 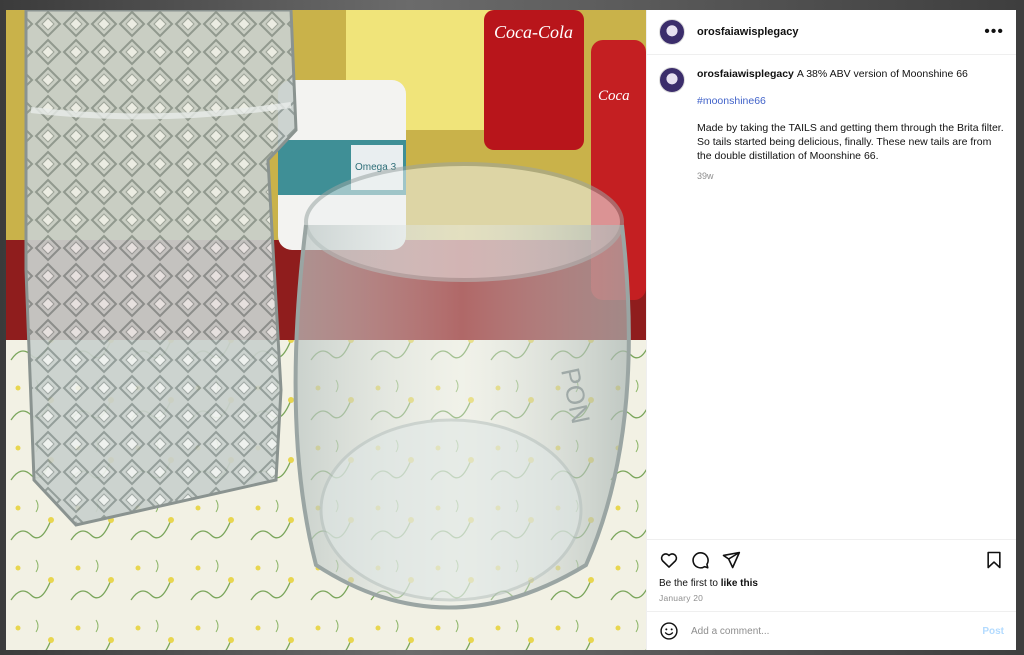 I want to click on like-this-link: like this, so click(x=739, y=583).